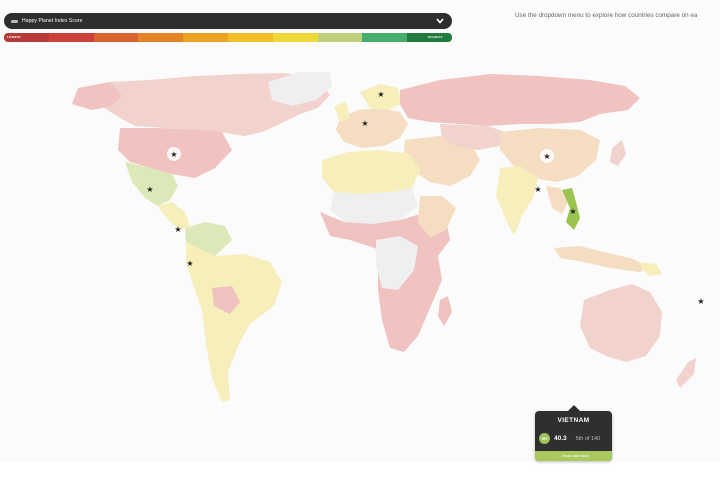 The height and width of the screenshot is (480, 720). Describe the element at coordinates (520, 100) in the screenshot. I see `region-russia` at that location.